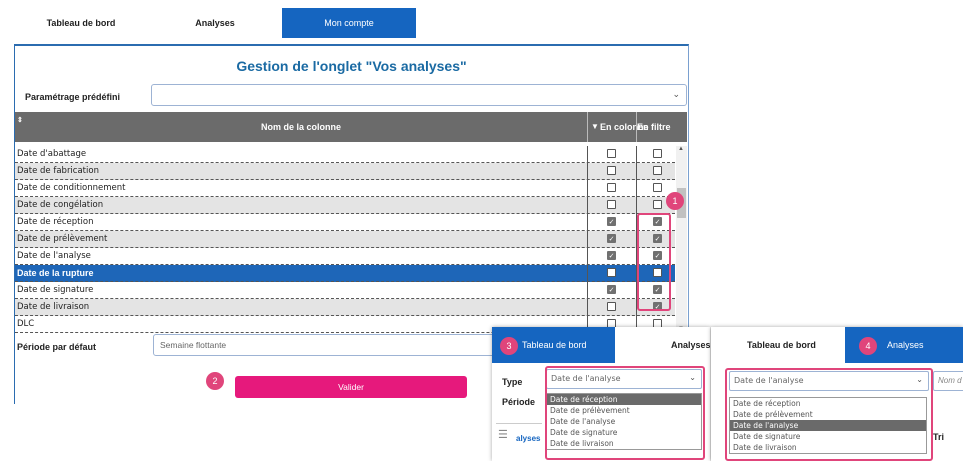 Image resolution: width=963 pixels, height=461 pixels. I want to click on column-header-in-filter: En filtre, so click(654, 127).